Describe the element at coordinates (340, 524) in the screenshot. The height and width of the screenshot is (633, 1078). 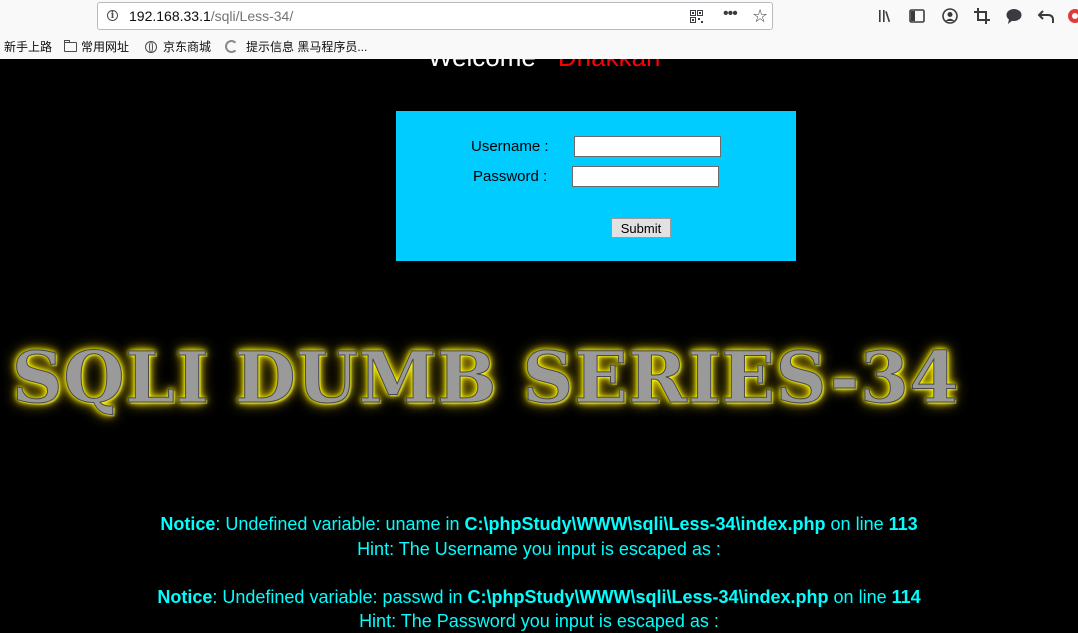
I see `notice-text: : Undefined variable: uname in` at that location.